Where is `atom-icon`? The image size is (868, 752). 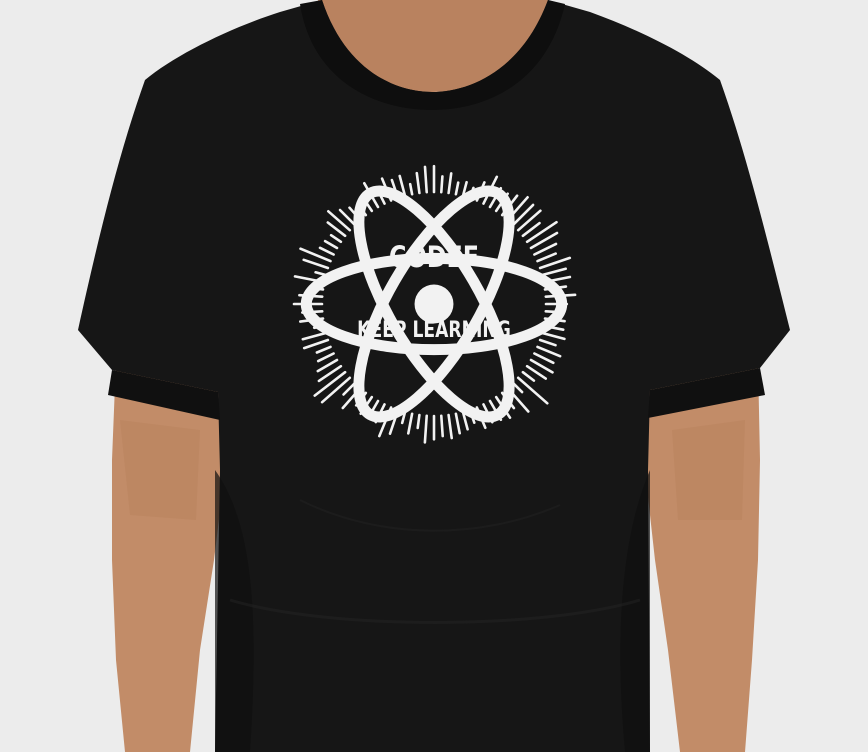
atom-icon is located at coordinates (434, 304).